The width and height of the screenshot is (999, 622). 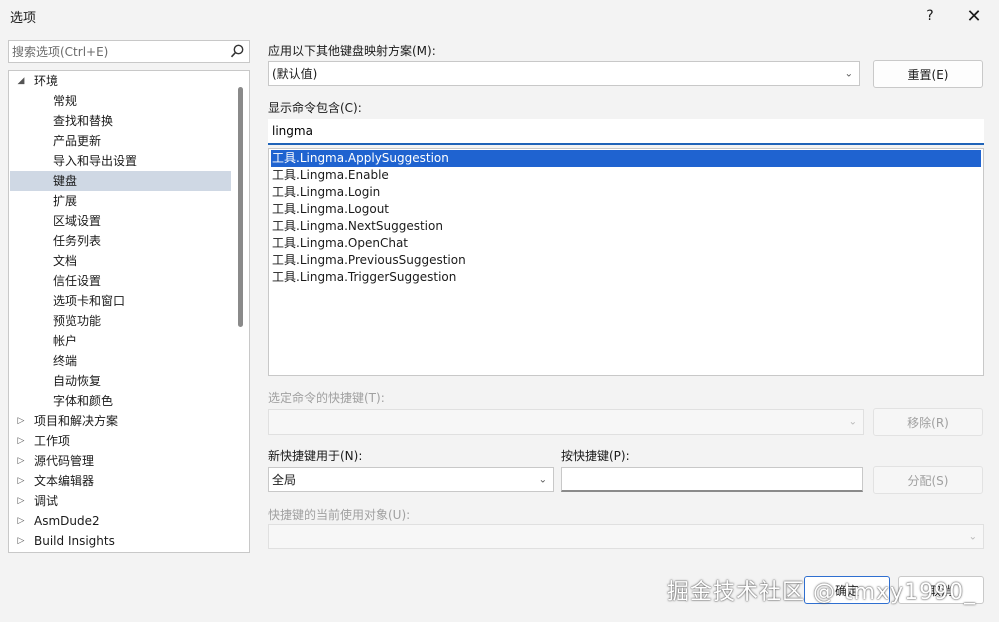 I want to click on tree-item: 信任设置, so click(x=77, y=281).